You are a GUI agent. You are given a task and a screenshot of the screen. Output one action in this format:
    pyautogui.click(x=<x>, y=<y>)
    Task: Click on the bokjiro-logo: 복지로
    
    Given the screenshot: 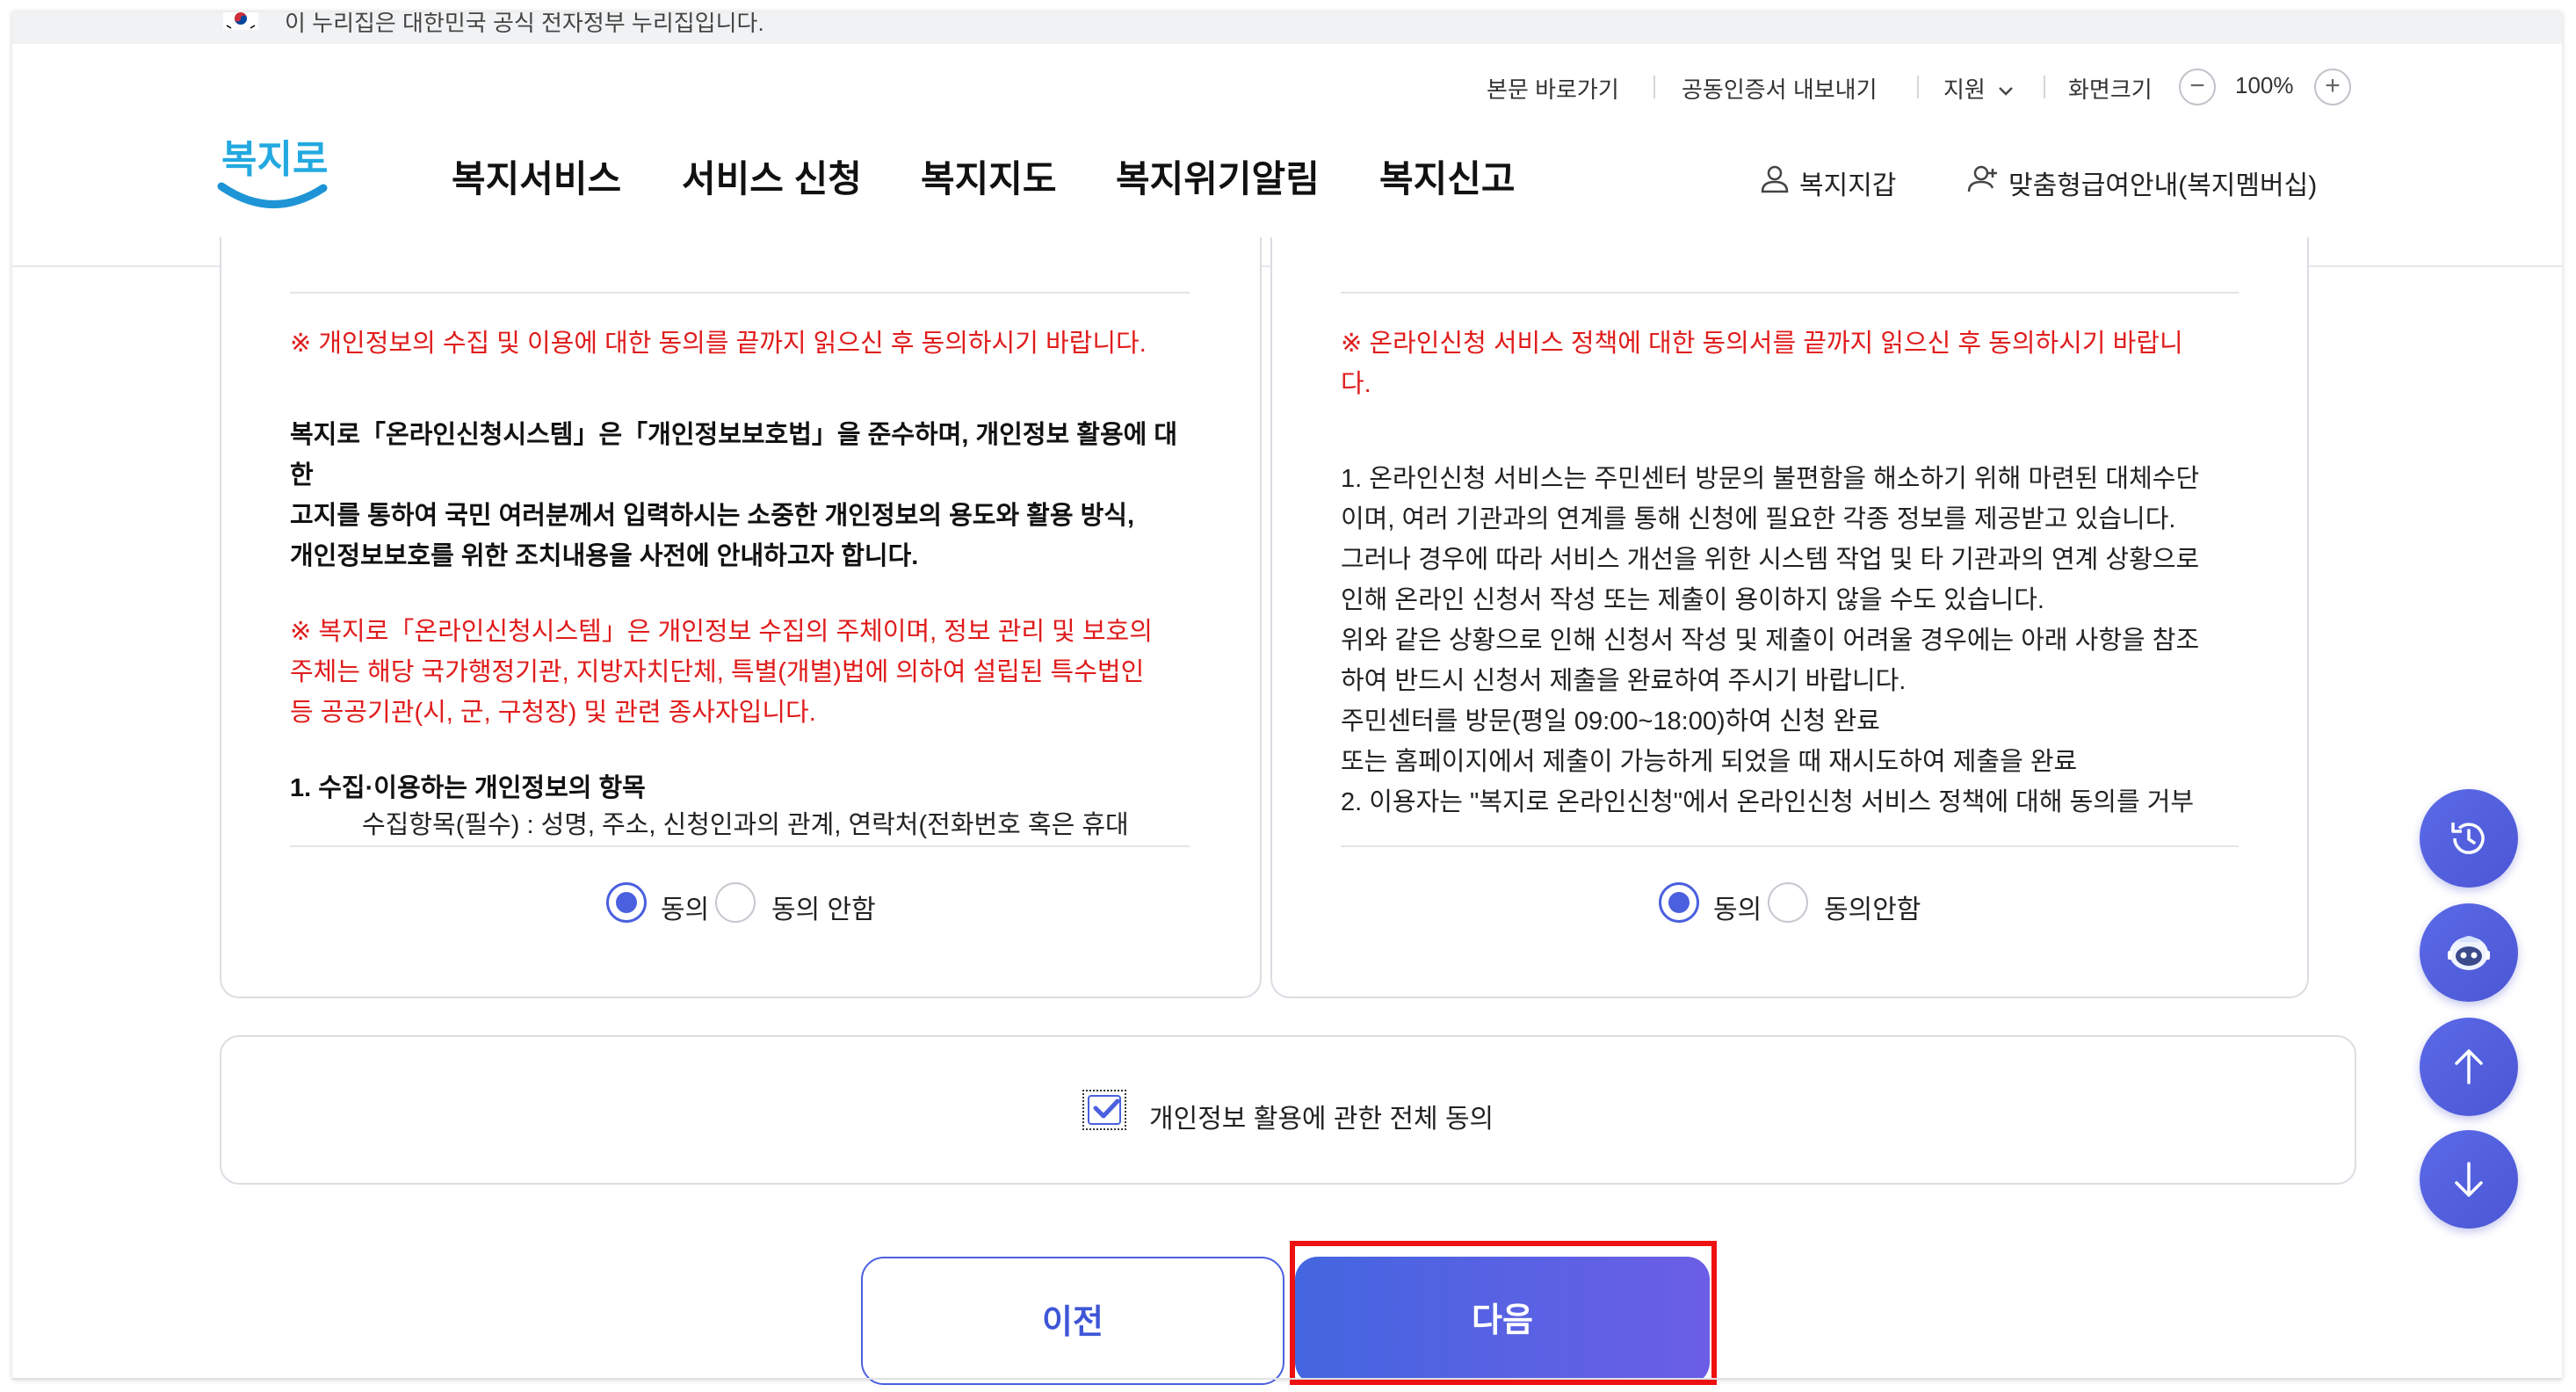 What is the action you would take?
    pyautogui.click(x=273, y=171)
    